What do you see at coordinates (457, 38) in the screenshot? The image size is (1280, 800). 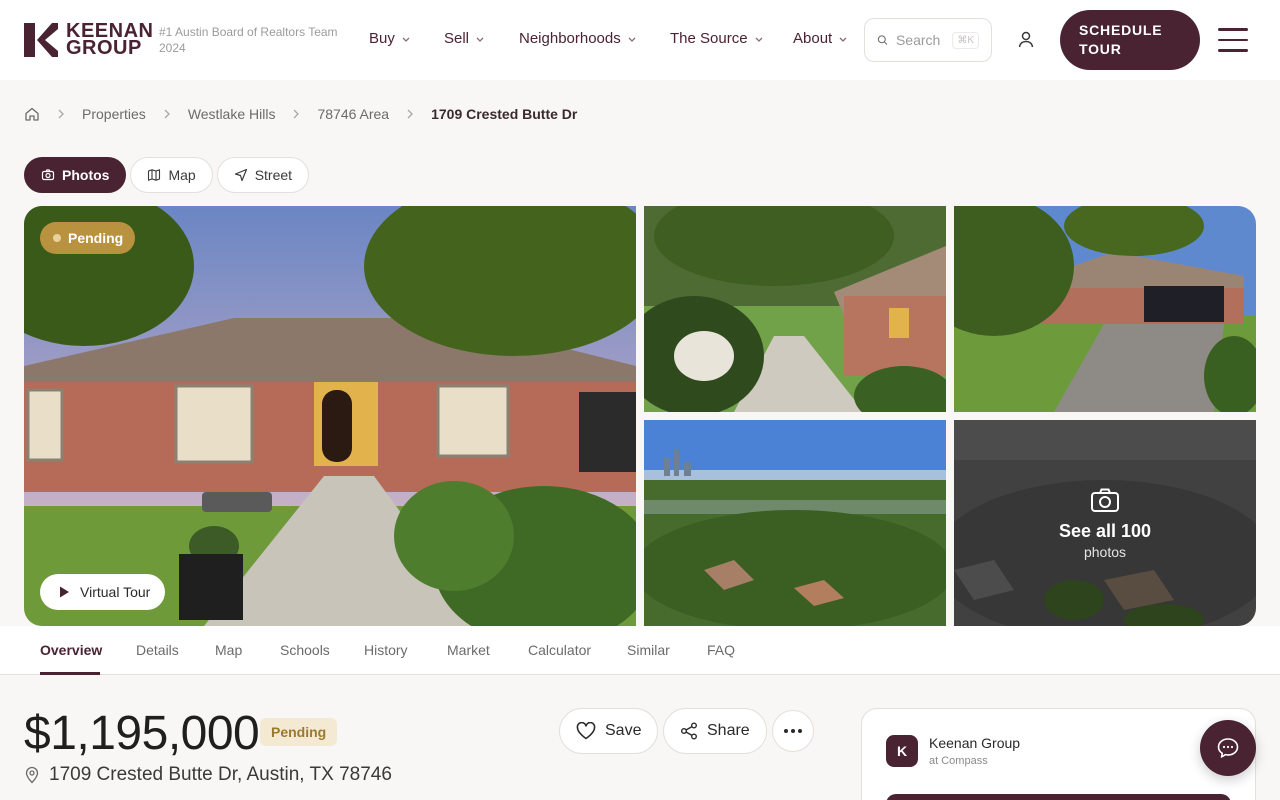 I see `nav-label: Sell` at bounding box center [457, 38].